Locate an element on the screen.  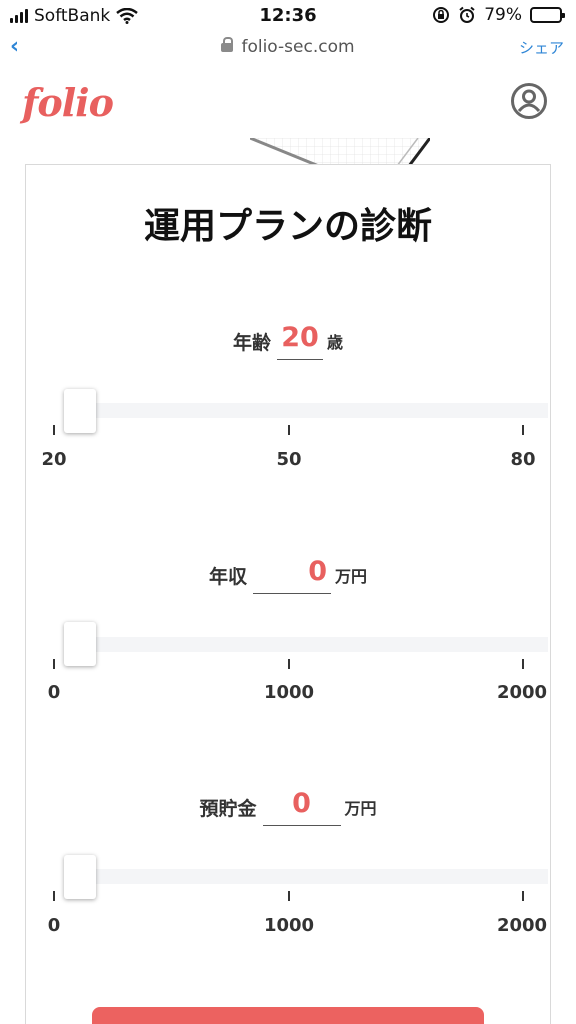
income-unit: 万円 is located at coordinates (351, 576).